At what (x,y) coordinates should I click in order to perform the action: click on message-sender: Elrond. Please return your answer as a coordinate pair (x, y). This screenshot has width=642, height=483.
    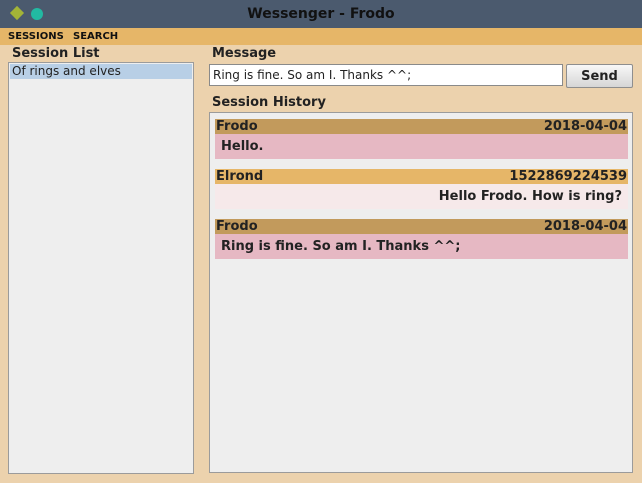
    Looking at the image, I should click on (240, 176).